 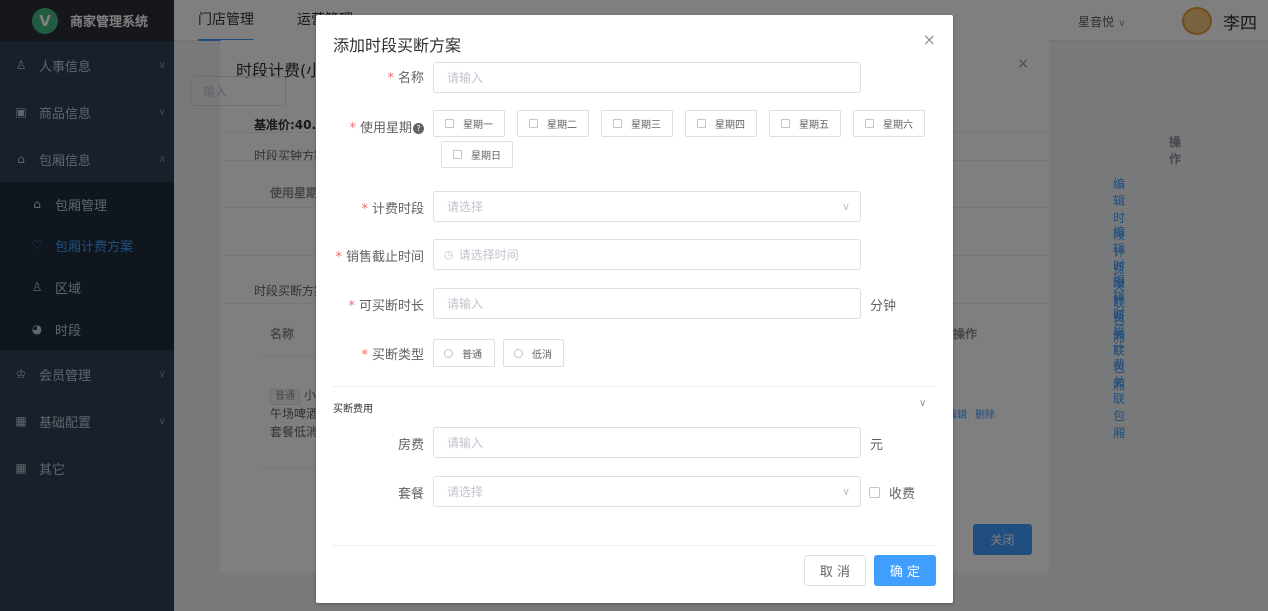 I want to click on close-icon: ×, so click(x=929, y=39).